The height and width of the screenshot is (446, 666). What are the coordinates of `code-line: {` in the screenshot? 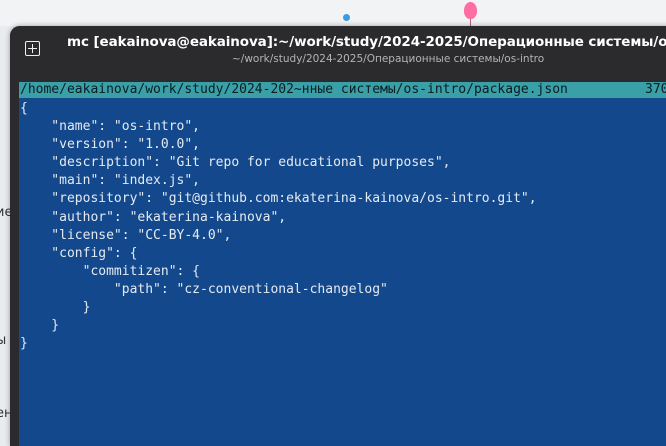 It's located at (24, 108).